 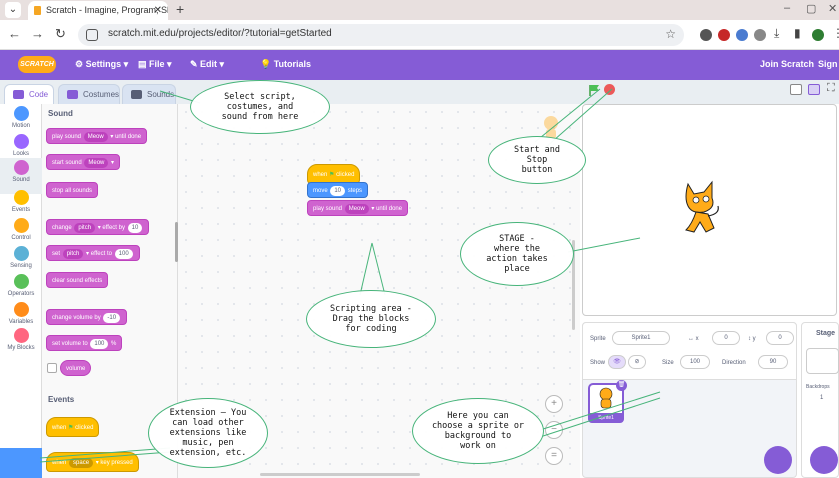 What do you see at coordinates (787, 8) in the screenshot?
I see `minimize-window-icon: –` at bounding box center [787, 8].